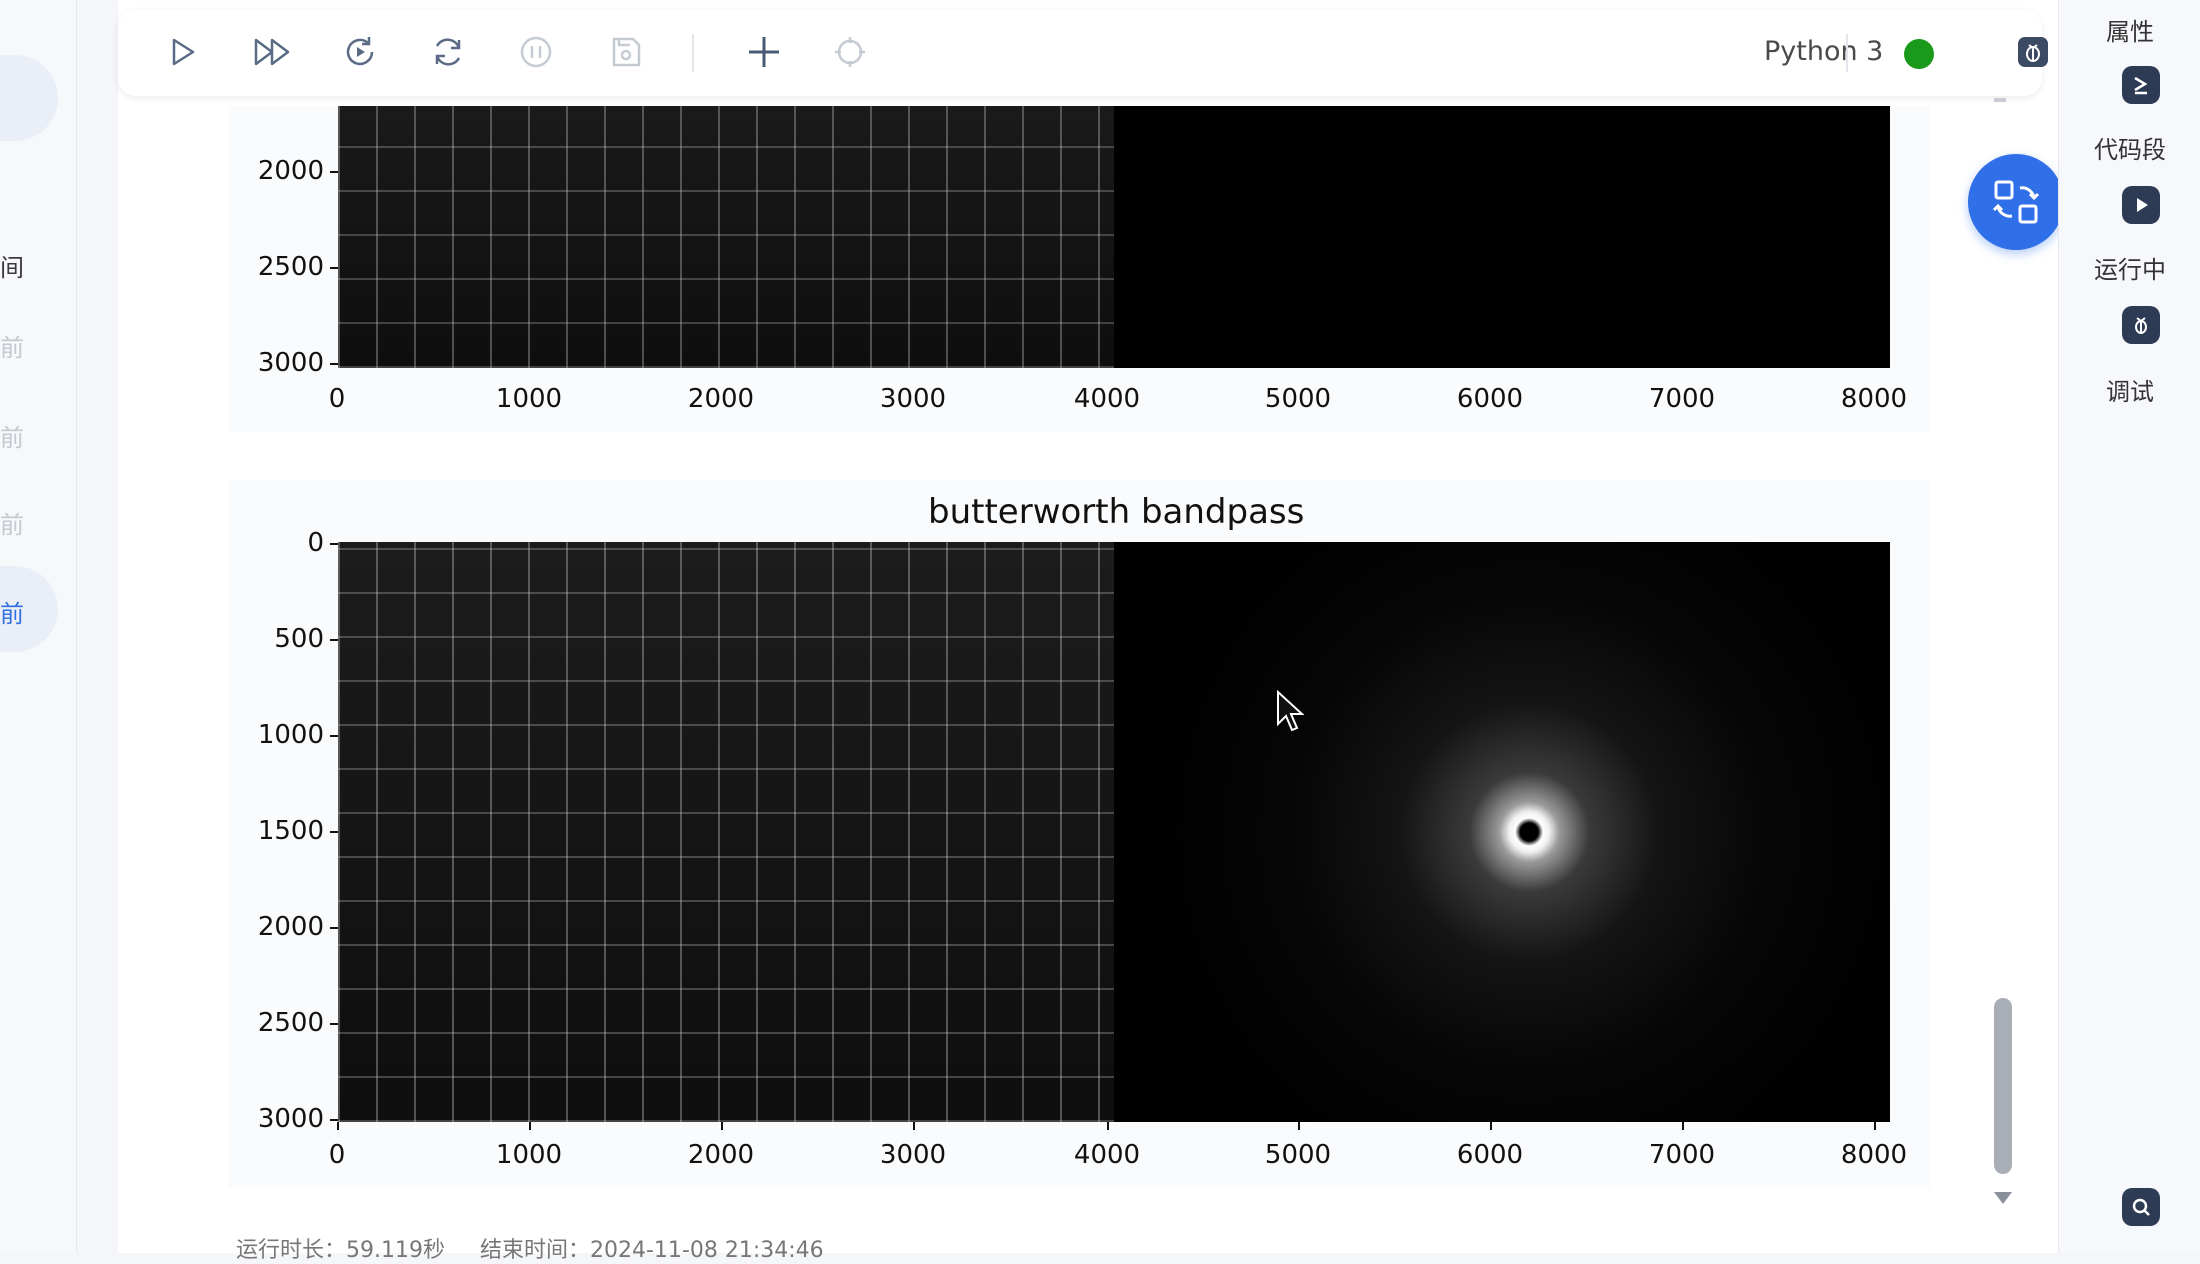 This screenshot has height=1264, width=2200. What do you see at coordinates (29, 98) in the screenshot?
I see `sidebar-pill-top` at bounding box center [29, 98].